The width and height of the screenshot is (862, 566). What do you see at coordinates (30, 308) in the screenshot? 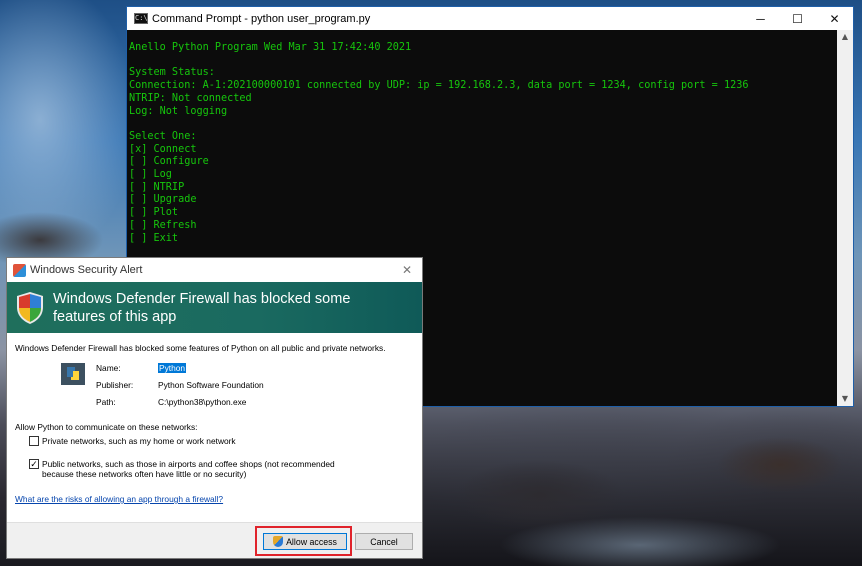
I see `shield-icon` at bounding box center [30, 308].